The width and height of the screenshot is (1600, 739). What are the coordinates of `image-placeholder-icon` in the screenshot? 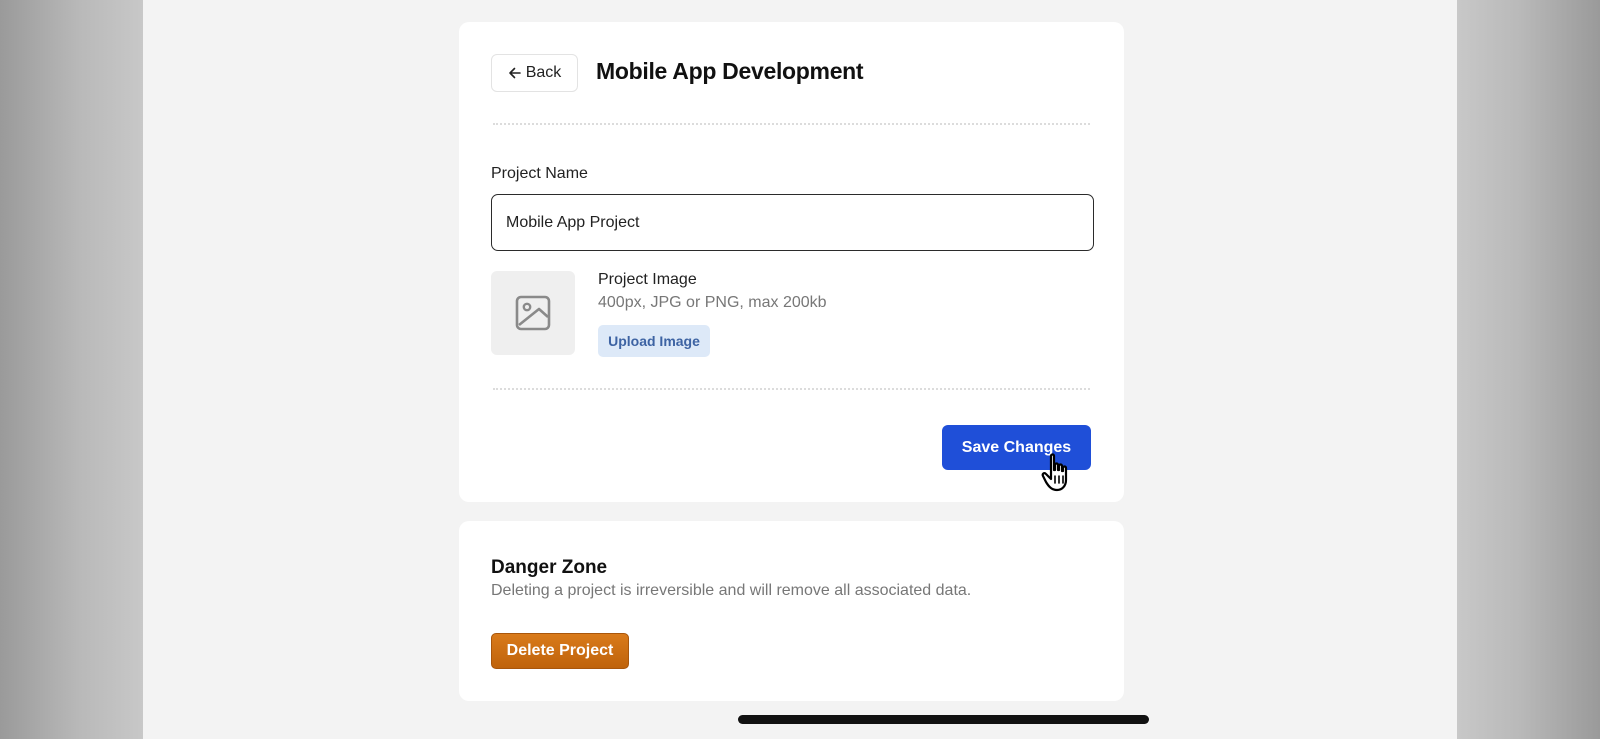 It's located at (533, 313).